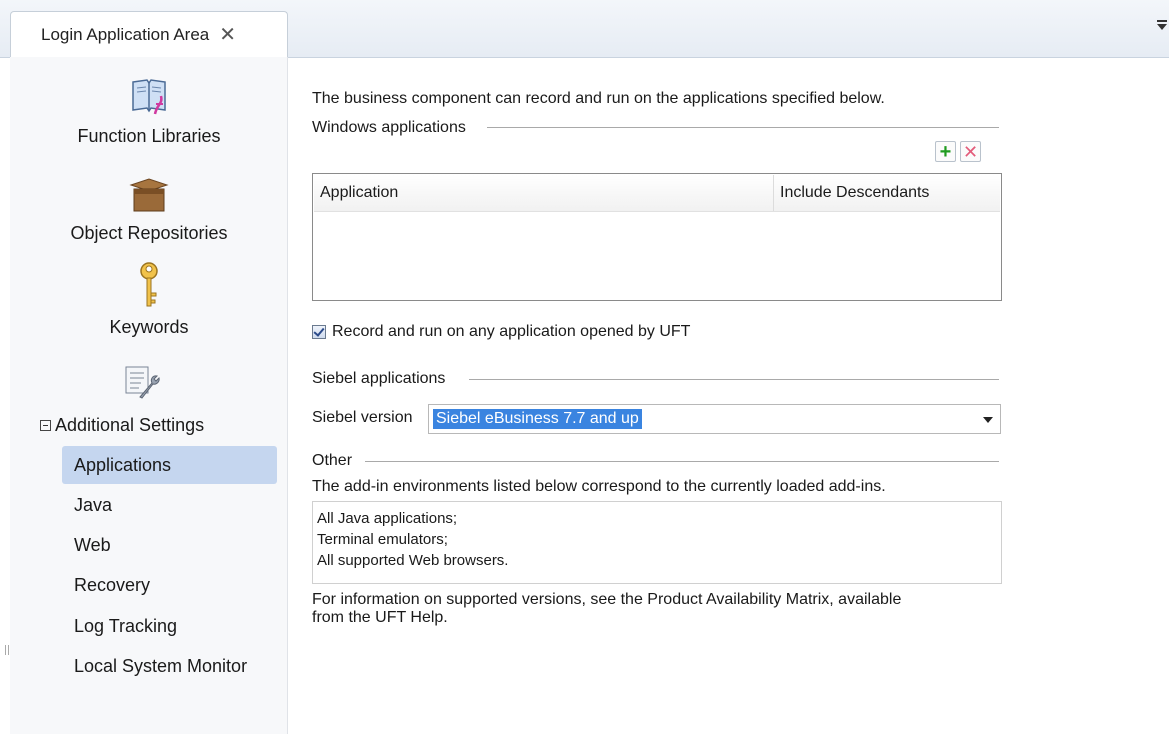  Describe the element at coordinates (125, 34) in the screenshot. I see `tab-title: Login Application Area` at that location.